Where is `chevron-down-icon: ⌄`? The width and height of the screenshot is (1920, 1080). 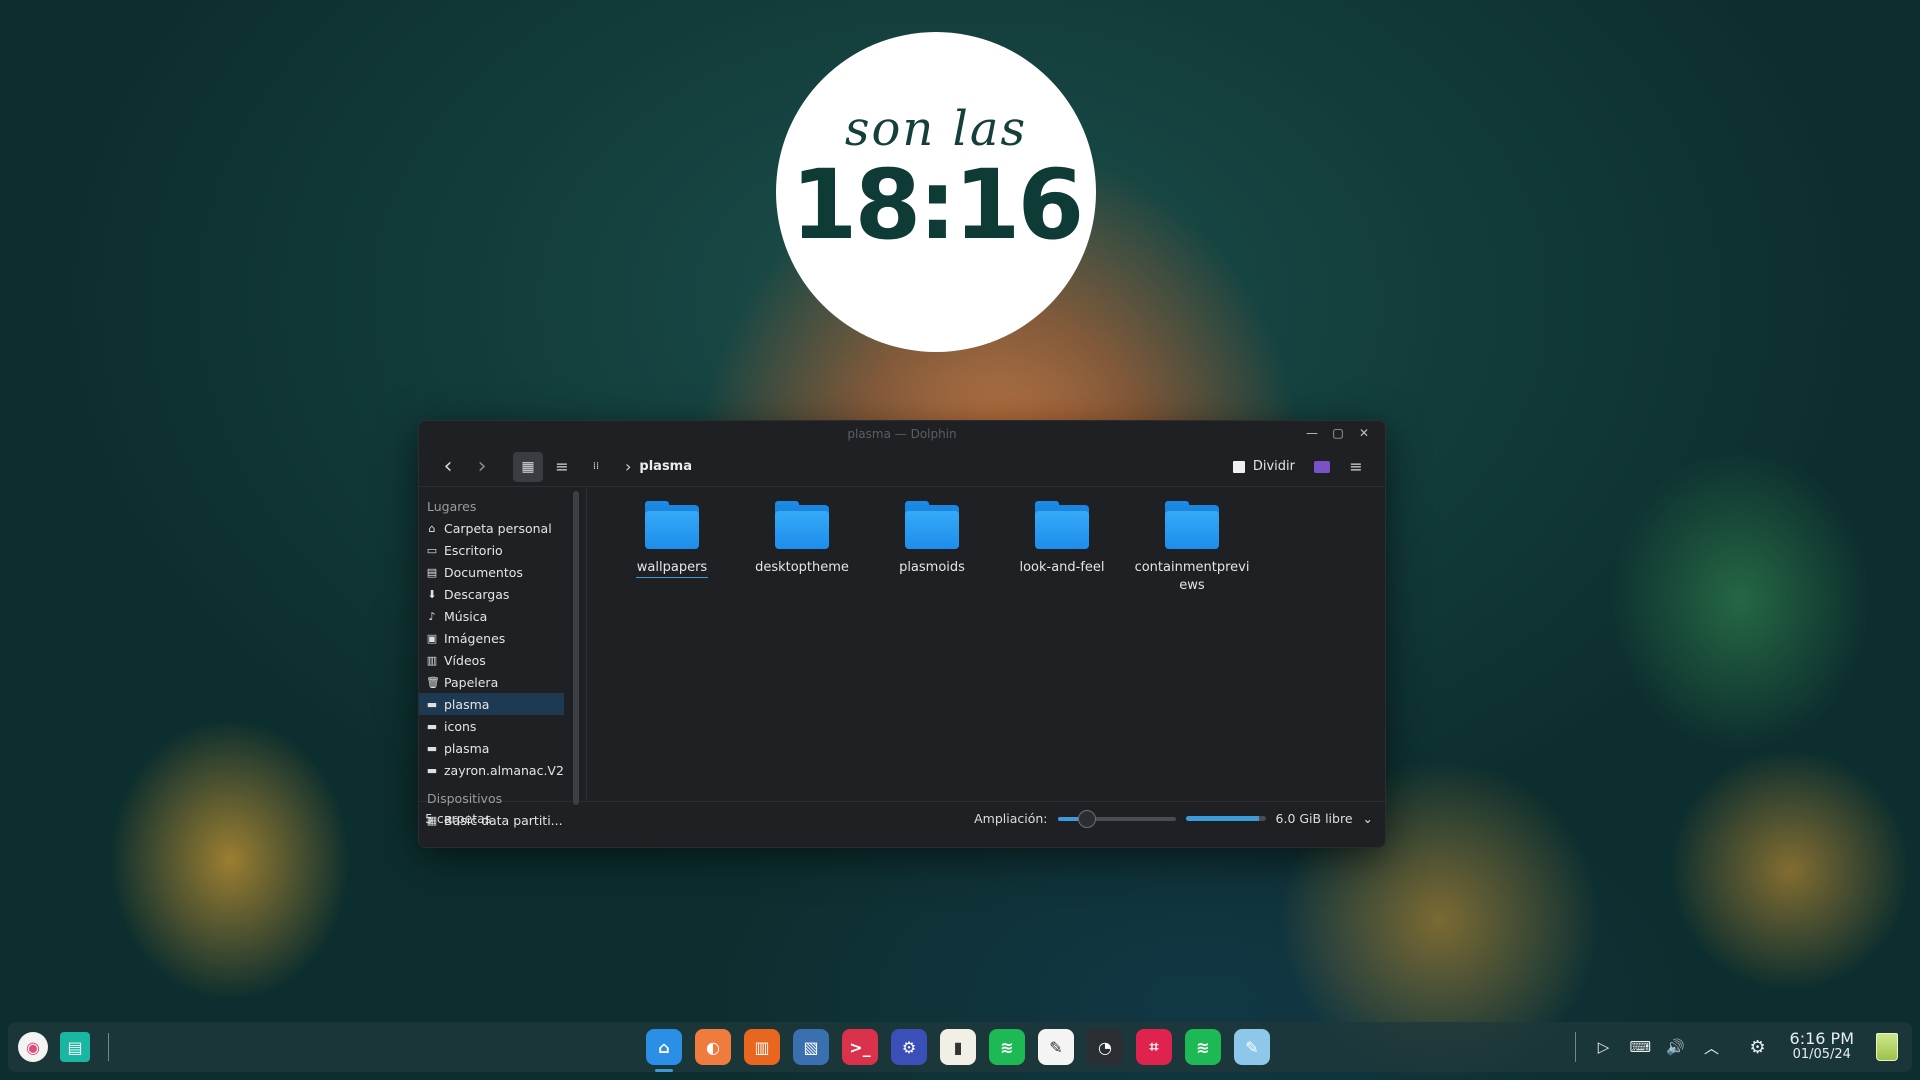
chevron-down-icon: ⌄ is located at coordinates (1368, 818).